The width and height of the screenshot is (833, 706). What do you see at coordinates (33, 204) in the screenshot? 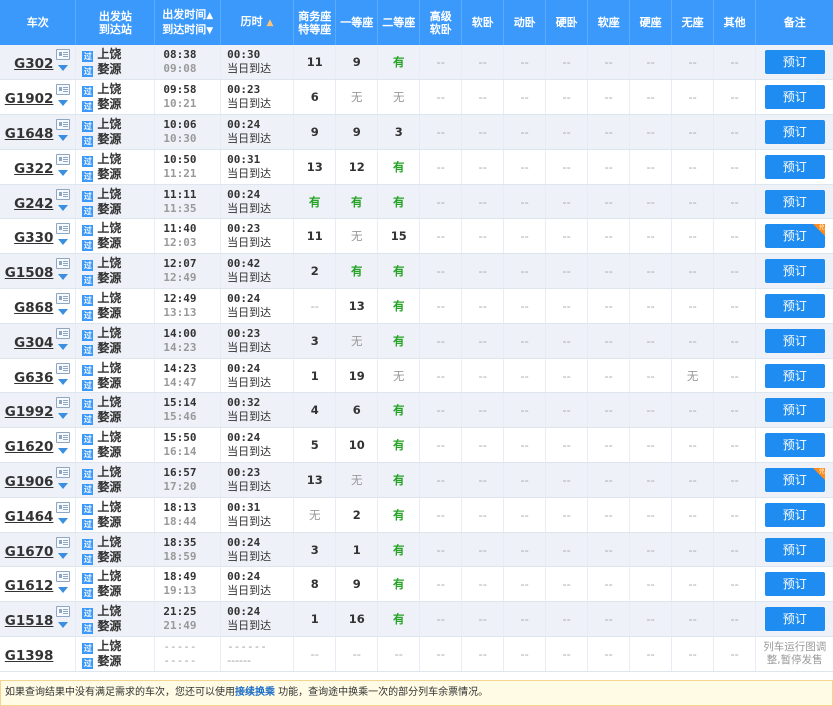
I see `train-number-link: G242` at bounding box center [33, 204].